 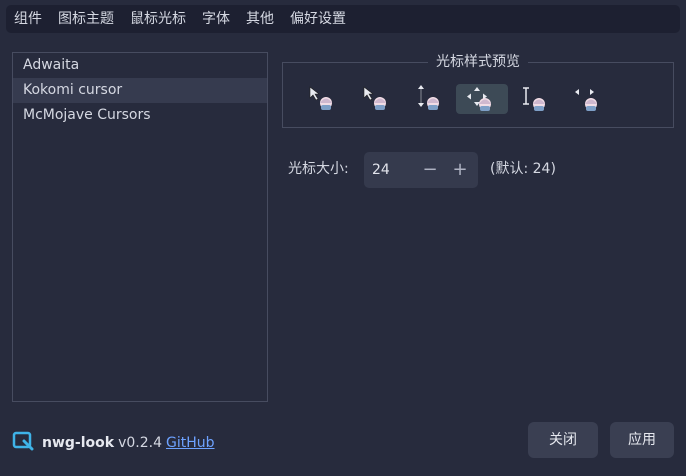 What do you see at coordinates (28, 19) in the screenshot?
I see `menu-item-widgets: 组件` at bounding box center [28, 19].